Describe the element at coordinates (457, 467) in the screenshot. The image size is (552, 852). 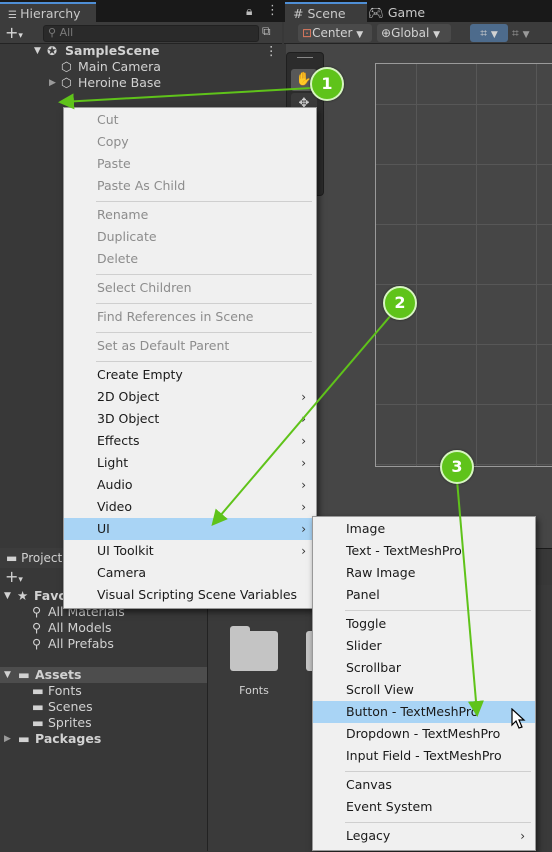
I see `step-badge-3: 3` at that location.